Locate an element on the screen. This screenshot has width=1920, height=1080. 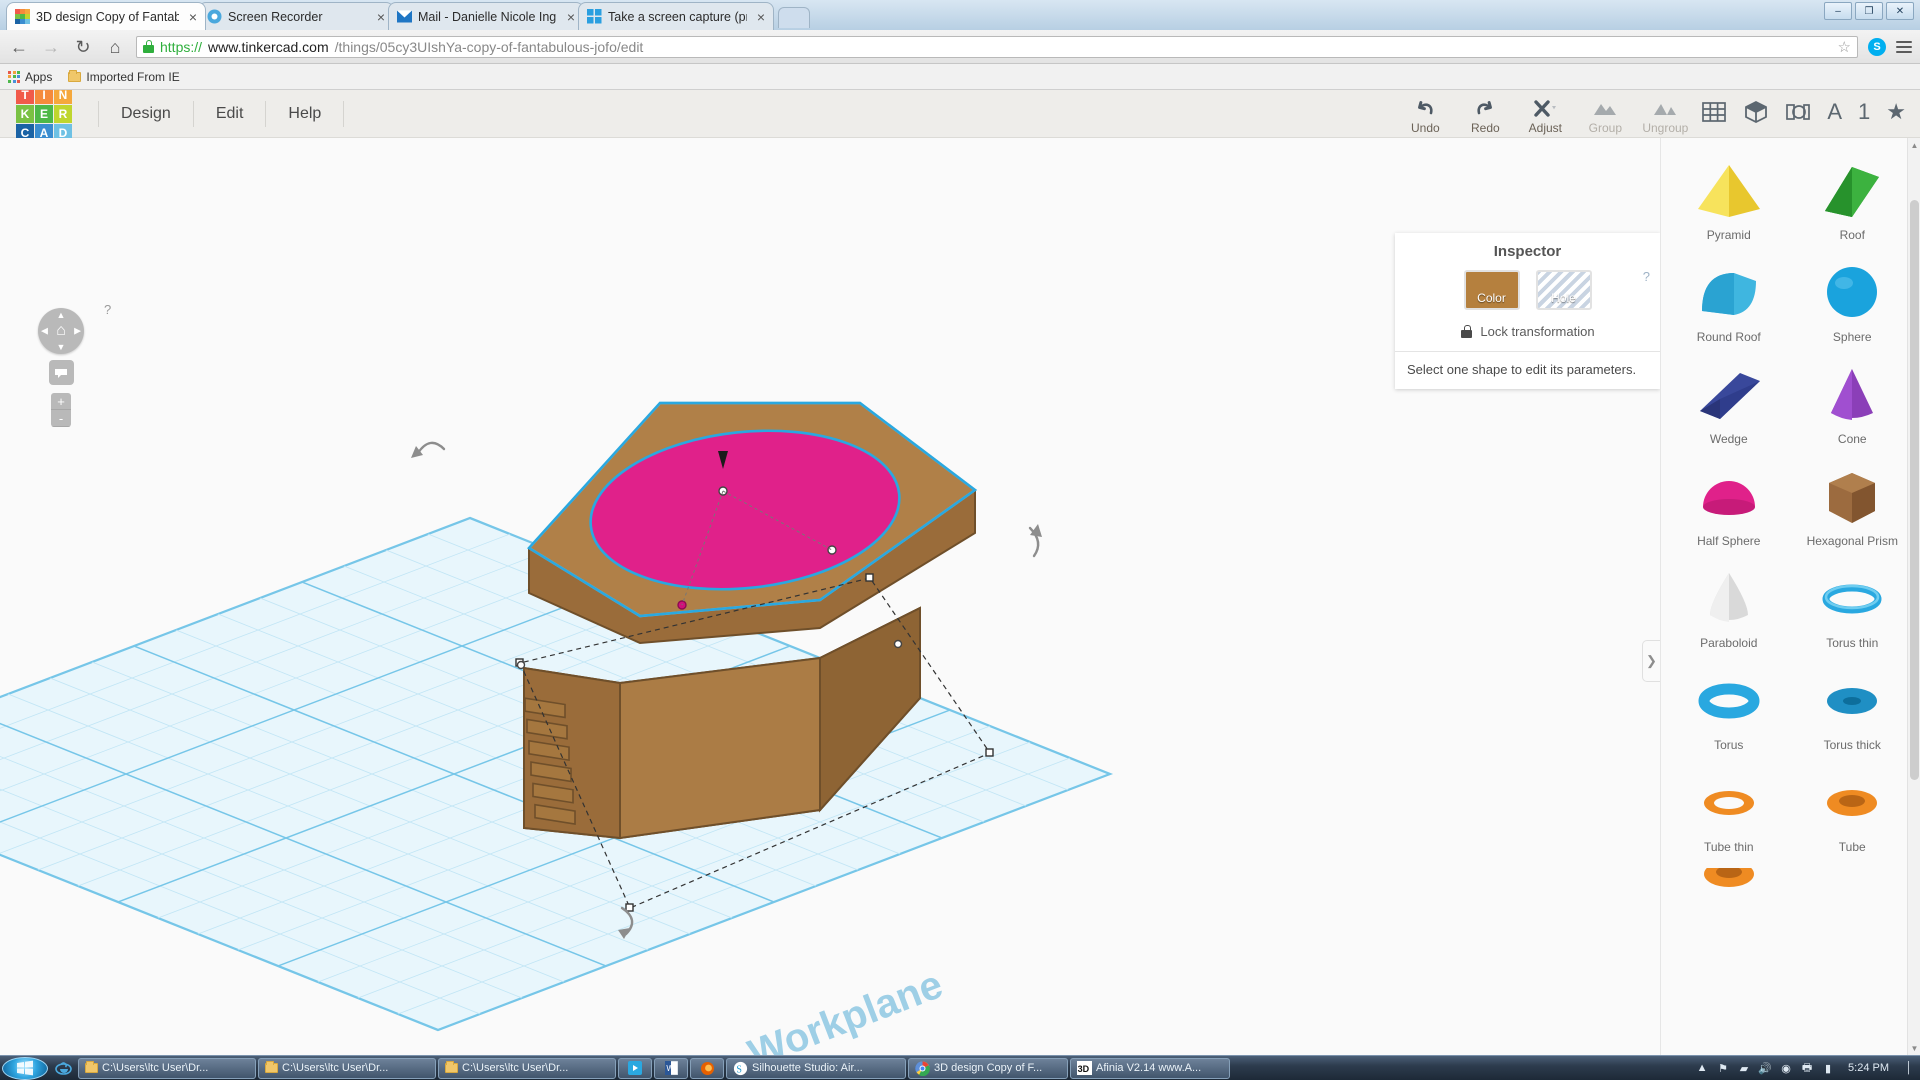
browser-tab-3: Mail - Danielle Nicole Ing × is located at coordinates (486, 16).